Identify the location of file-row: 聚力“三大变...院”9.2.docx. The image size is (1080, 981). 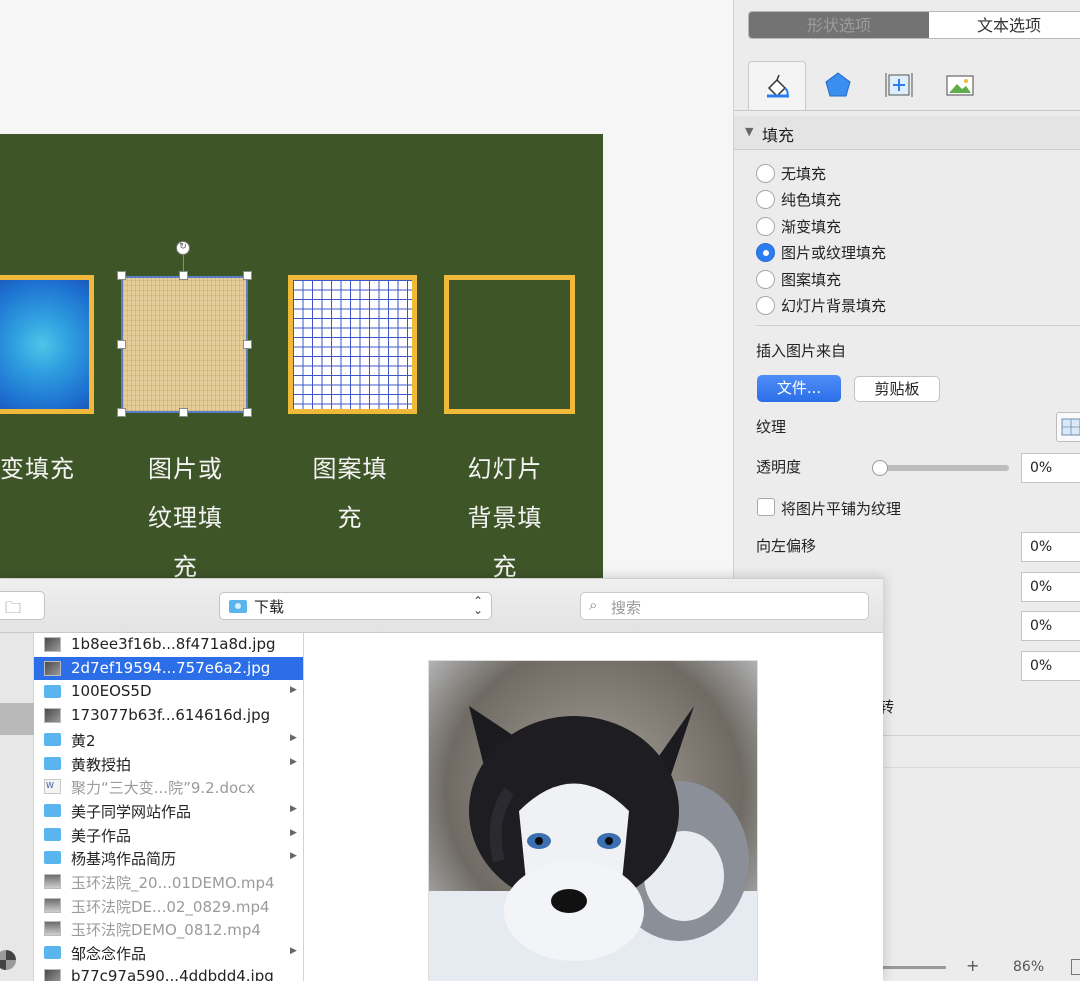
(168, 786).